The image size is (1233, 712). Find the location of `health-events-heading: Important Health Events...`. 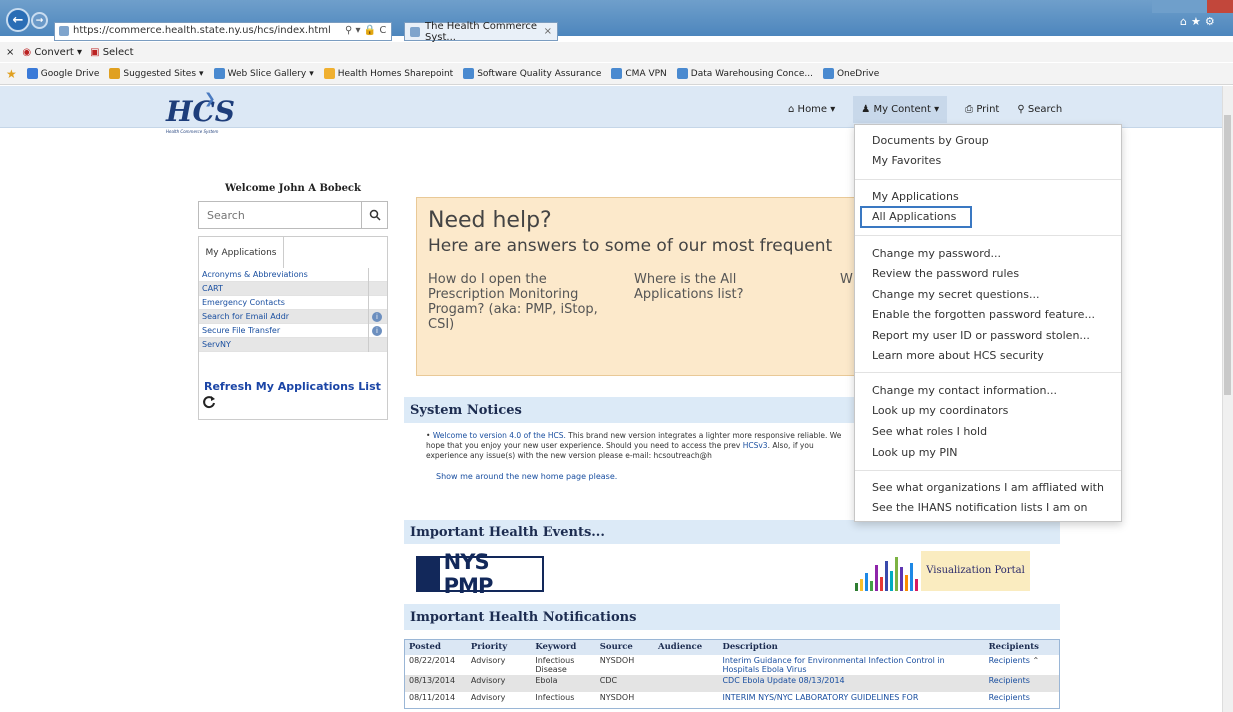

health-events-heading: Important Health Events... is located at coordinates (732, 532).